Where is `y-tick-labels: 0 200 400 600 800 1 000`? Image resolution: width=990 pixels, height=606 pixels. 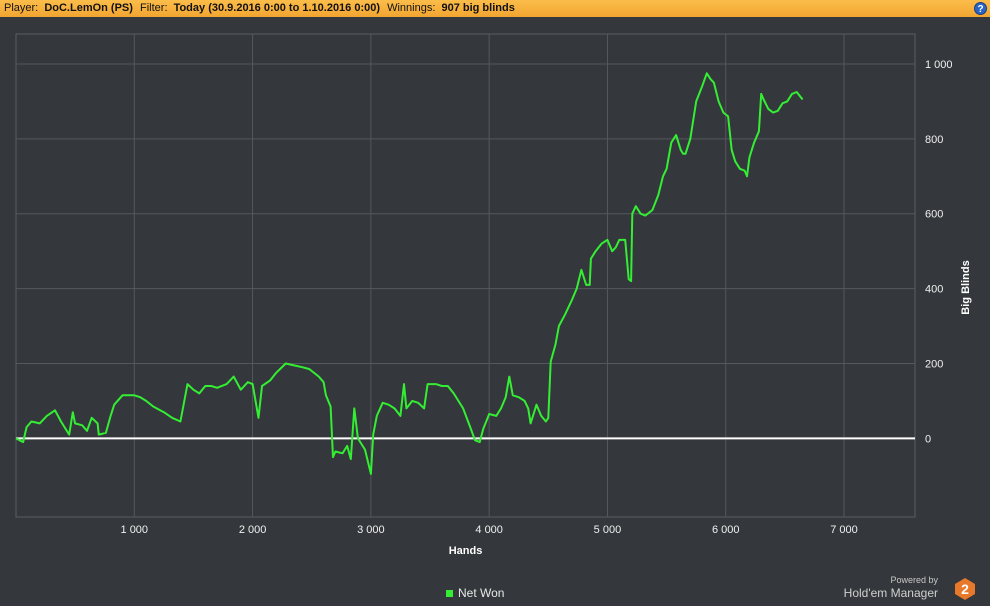 y-tick-labels: 0 200 400 600 800 1 000 is located at coordinates (939, 252).